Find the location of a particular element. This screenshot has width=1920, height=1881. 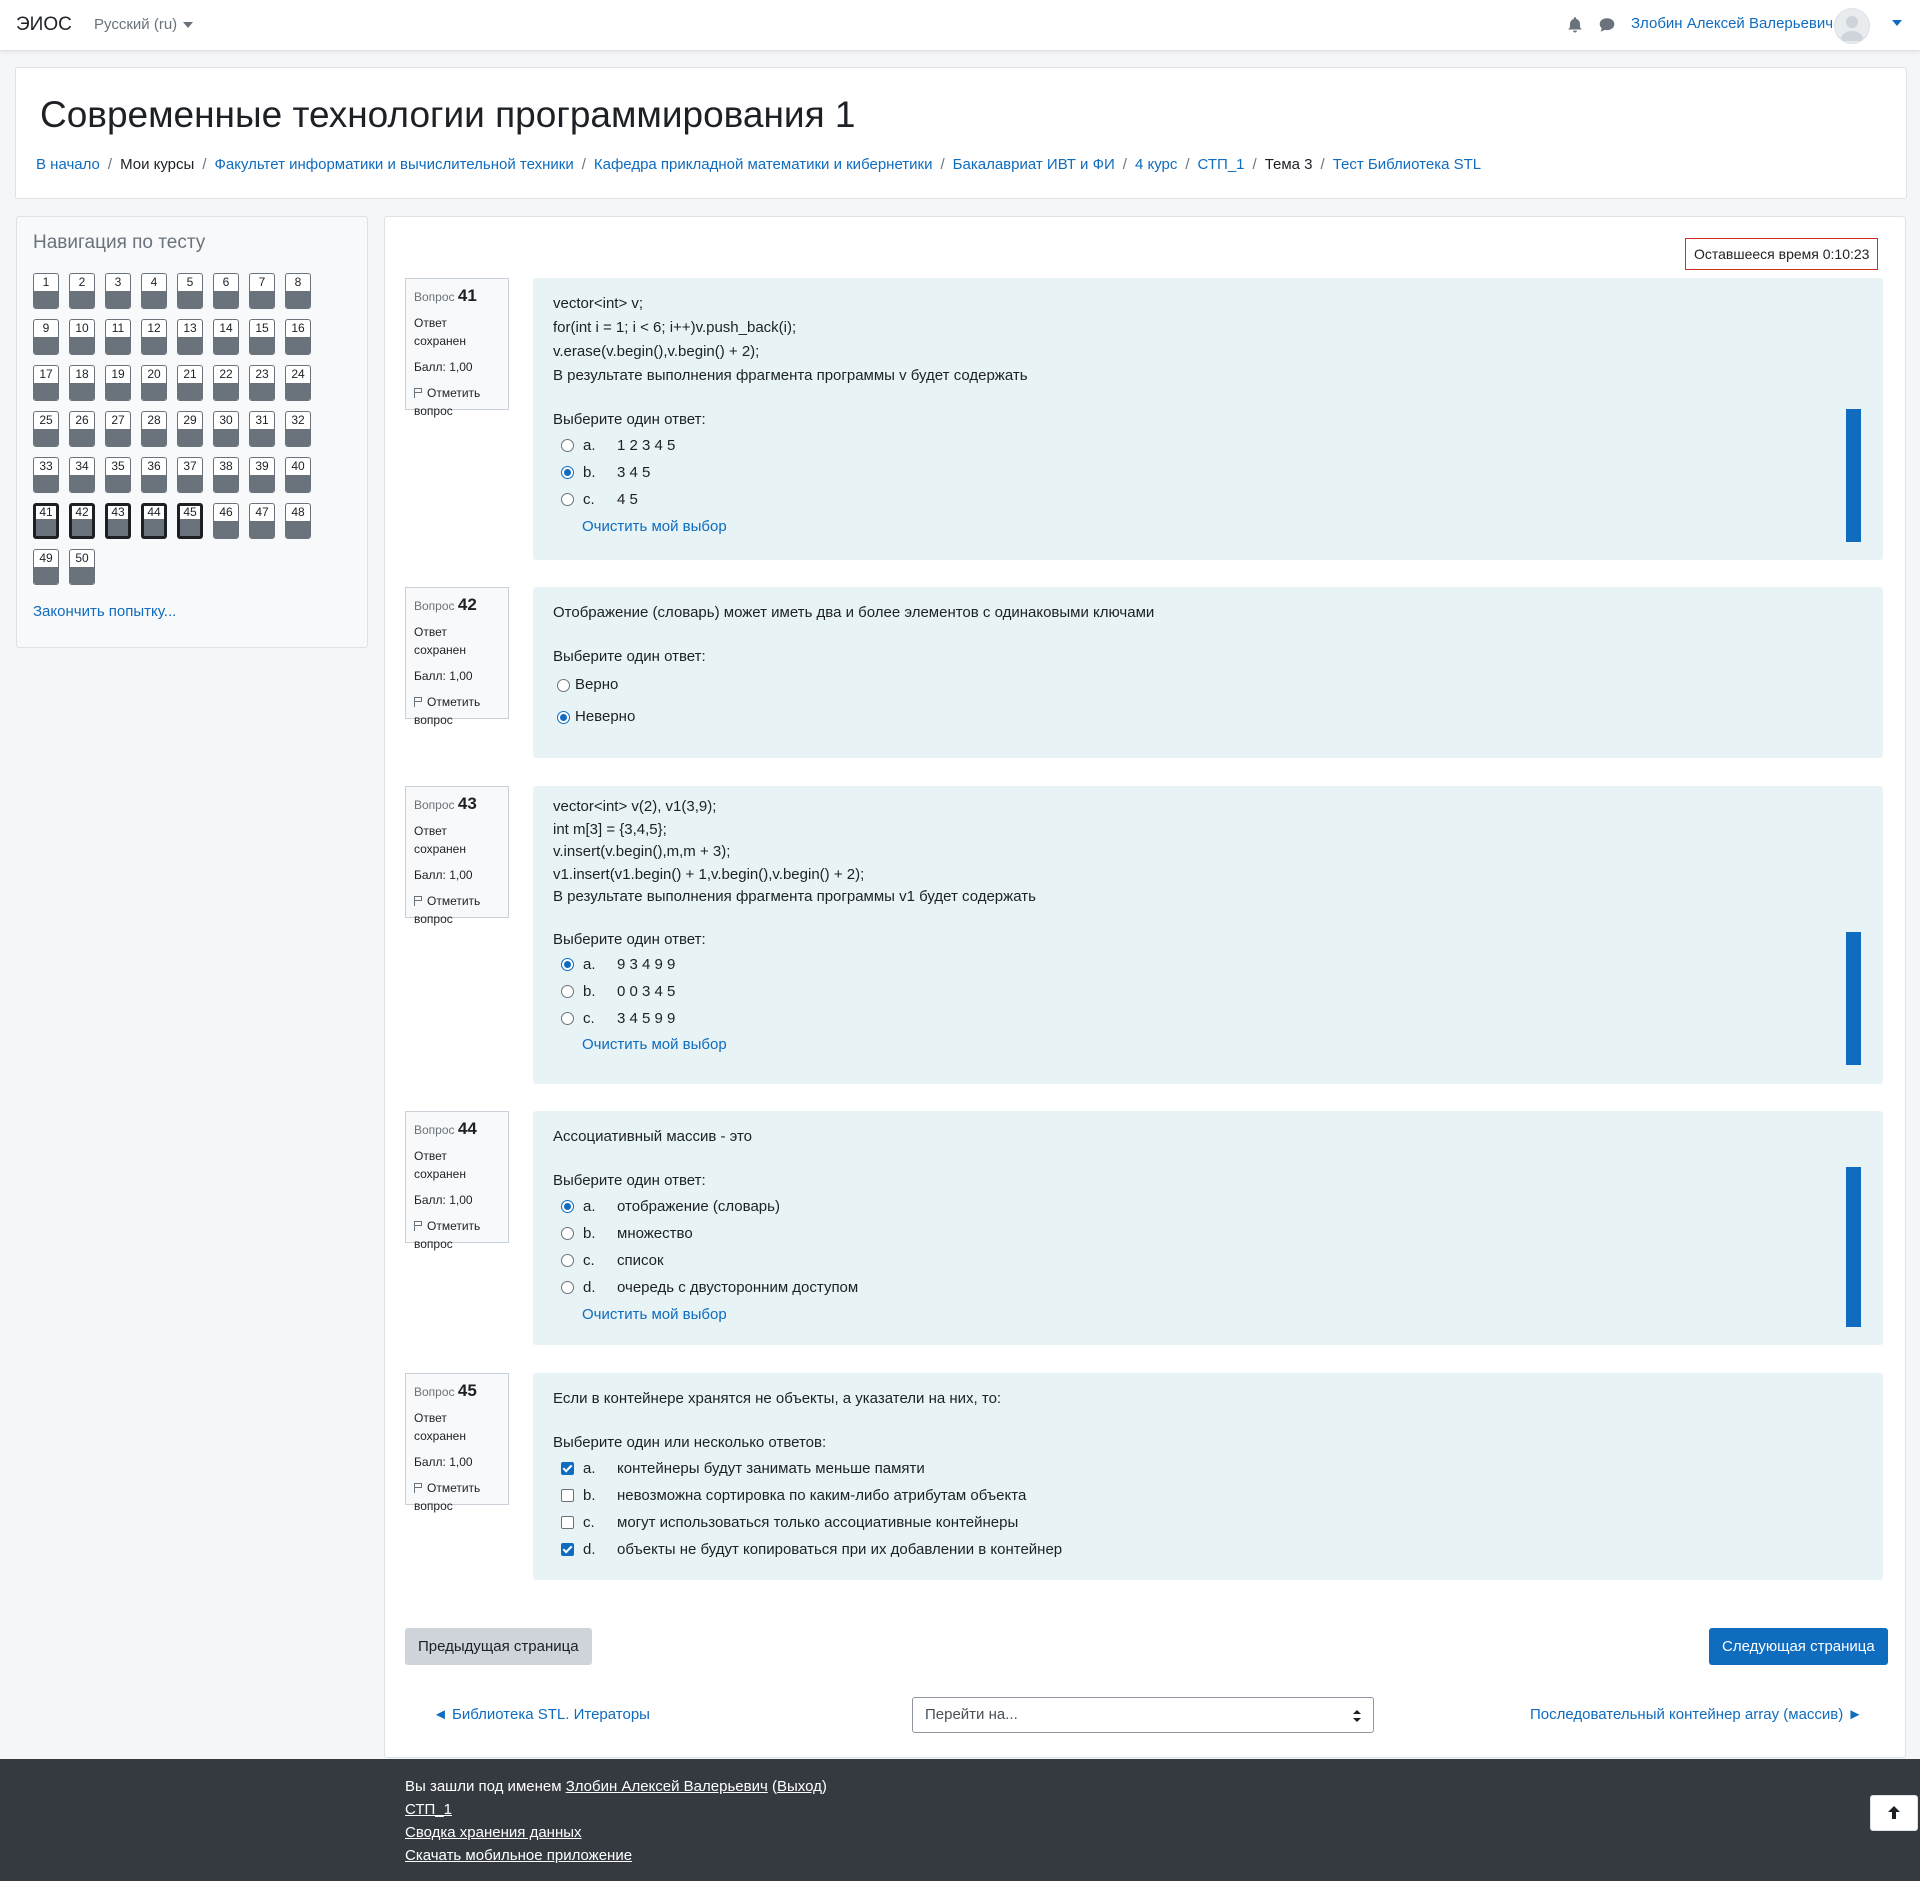

question-nav-button: 17 is located at coordinates (46, 383).